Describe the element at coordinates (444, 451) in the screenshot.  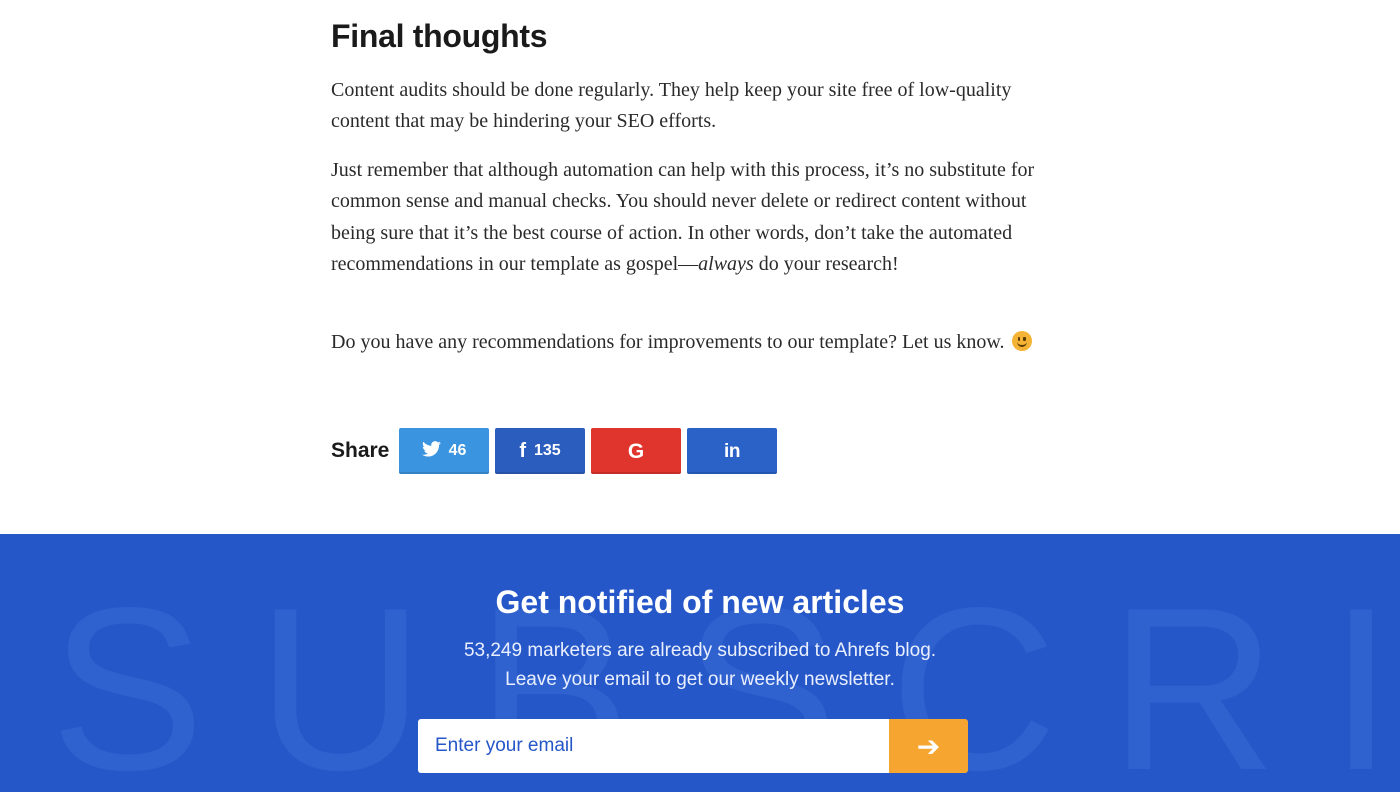
I see `twitter-share-button: 46` at that location.